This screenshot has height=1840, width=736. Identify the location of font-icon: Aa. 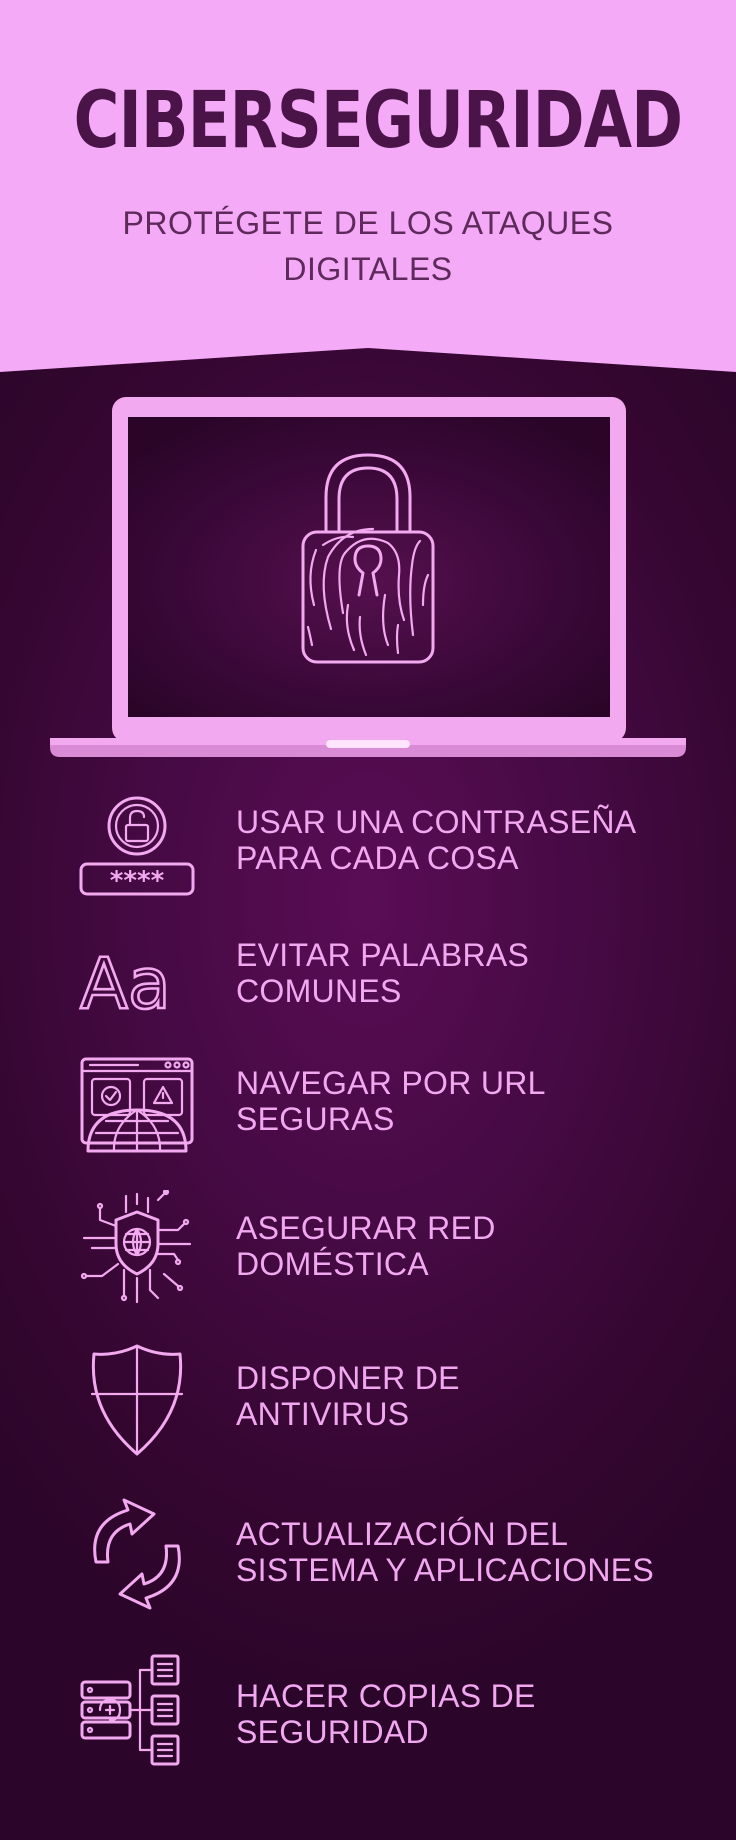
(125, 978).